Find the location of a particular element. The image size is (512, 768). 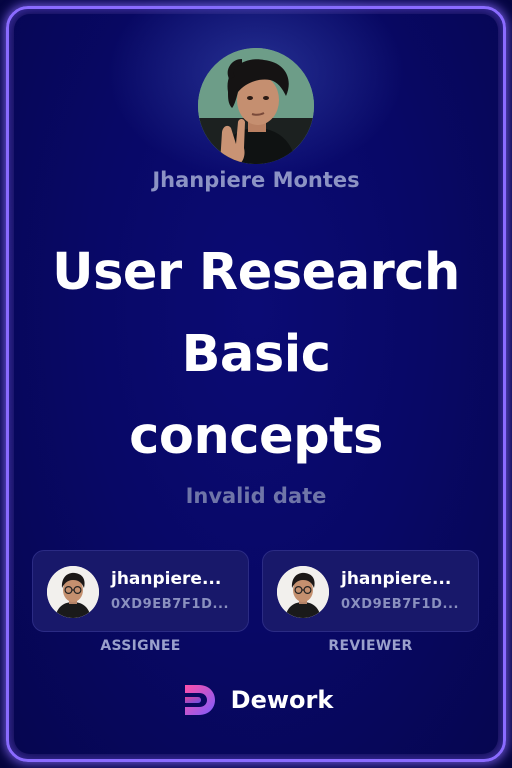

task-title-line-1: User Research is located at coordinates (256, 272).